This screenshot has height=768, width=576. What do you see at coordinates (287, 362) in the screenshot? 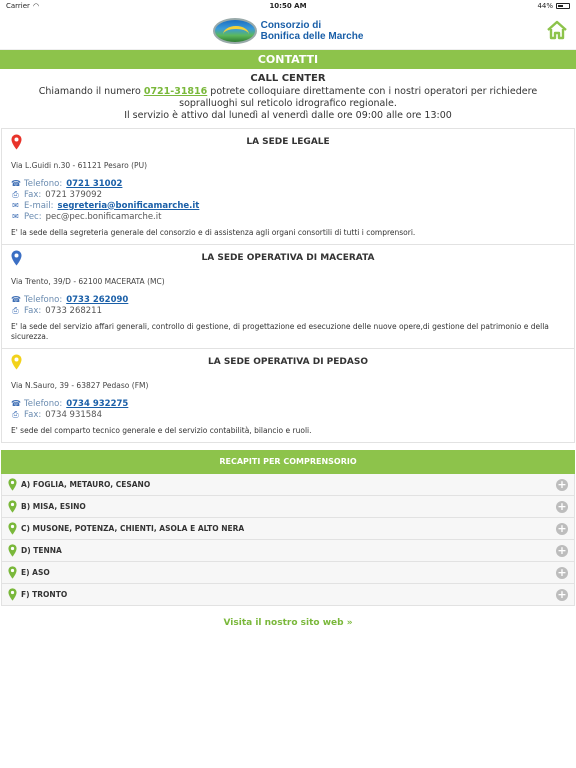
I see `sede-title: LA SEDE OPERATIVA DI PEDASO` at bounding box center [287, 362].